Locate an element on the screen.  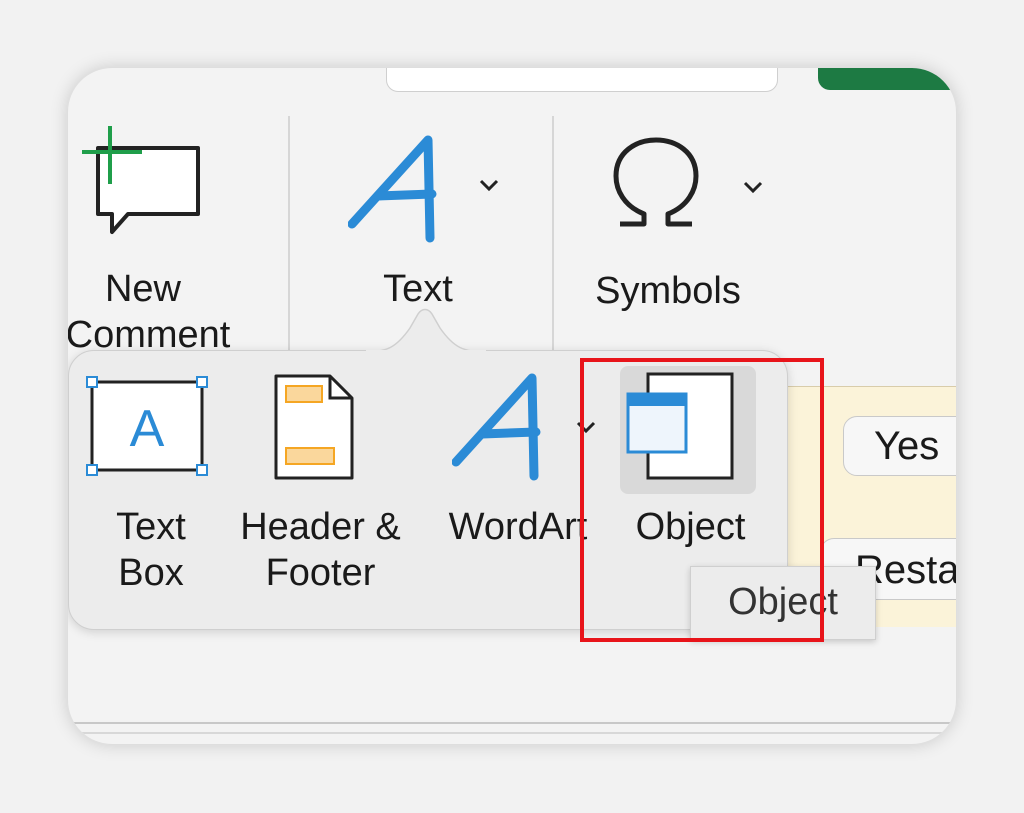
text-a-icon is located at coordinates (392, 189).